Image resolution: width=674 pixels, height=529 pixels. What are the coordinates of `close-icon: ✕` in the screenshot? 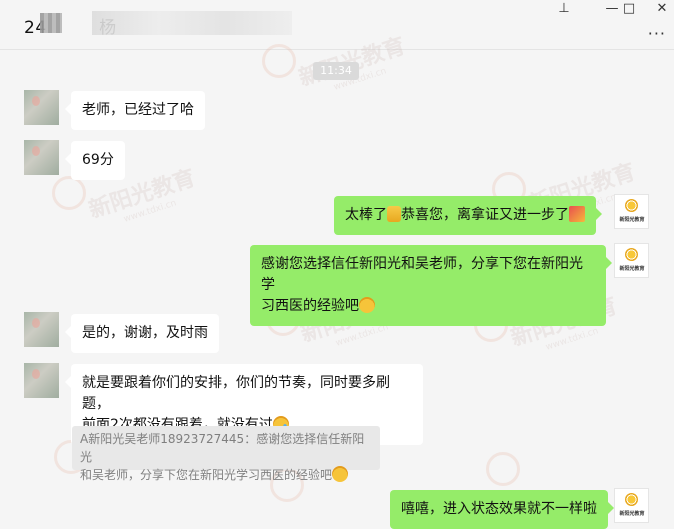 It's located at (660, 9).